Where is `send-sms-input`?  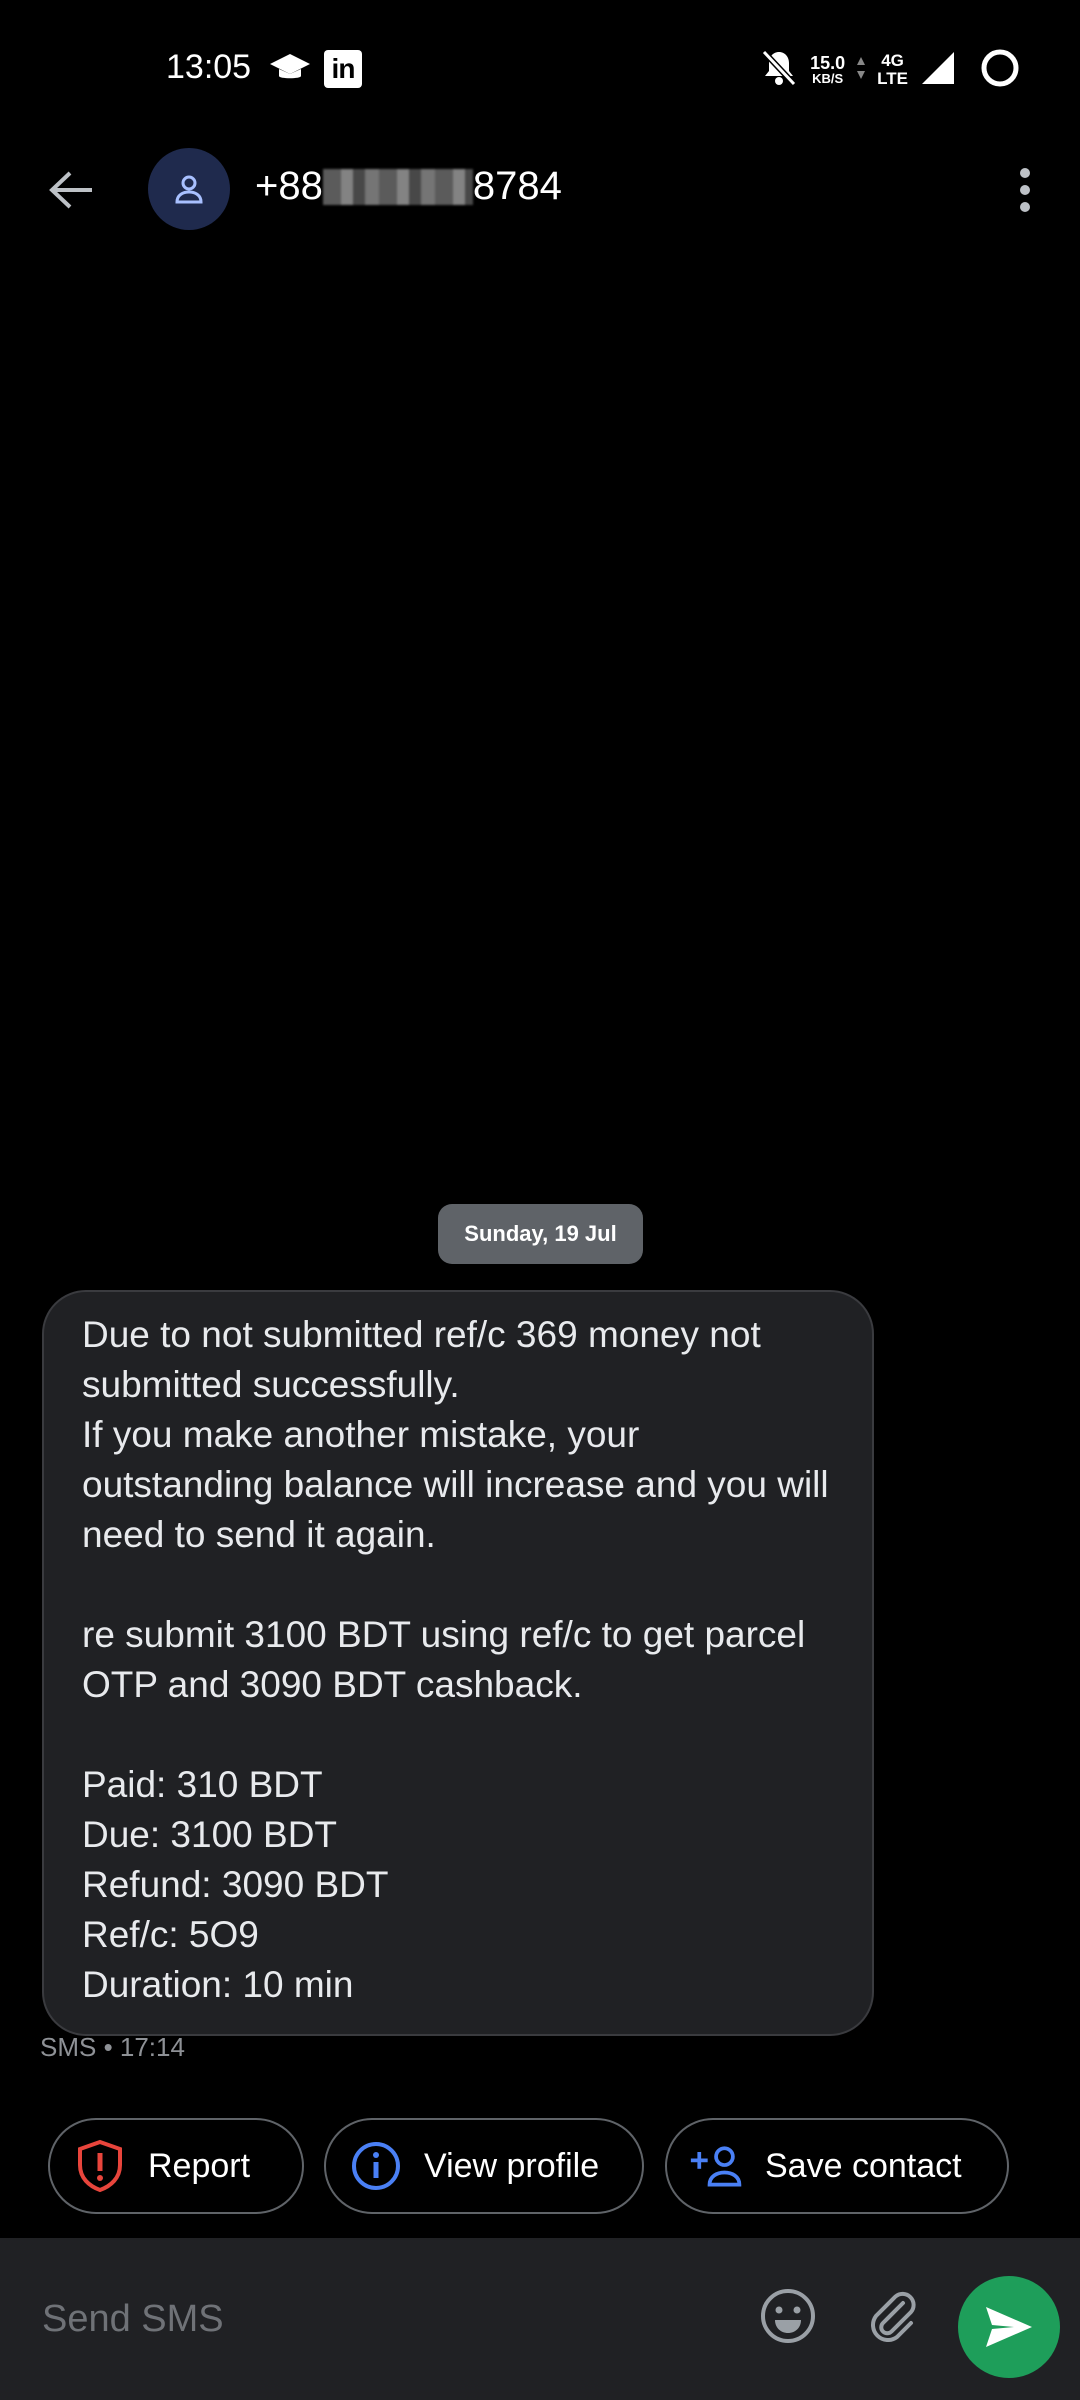 send-sms-input is located at coordinates (367, 2319).